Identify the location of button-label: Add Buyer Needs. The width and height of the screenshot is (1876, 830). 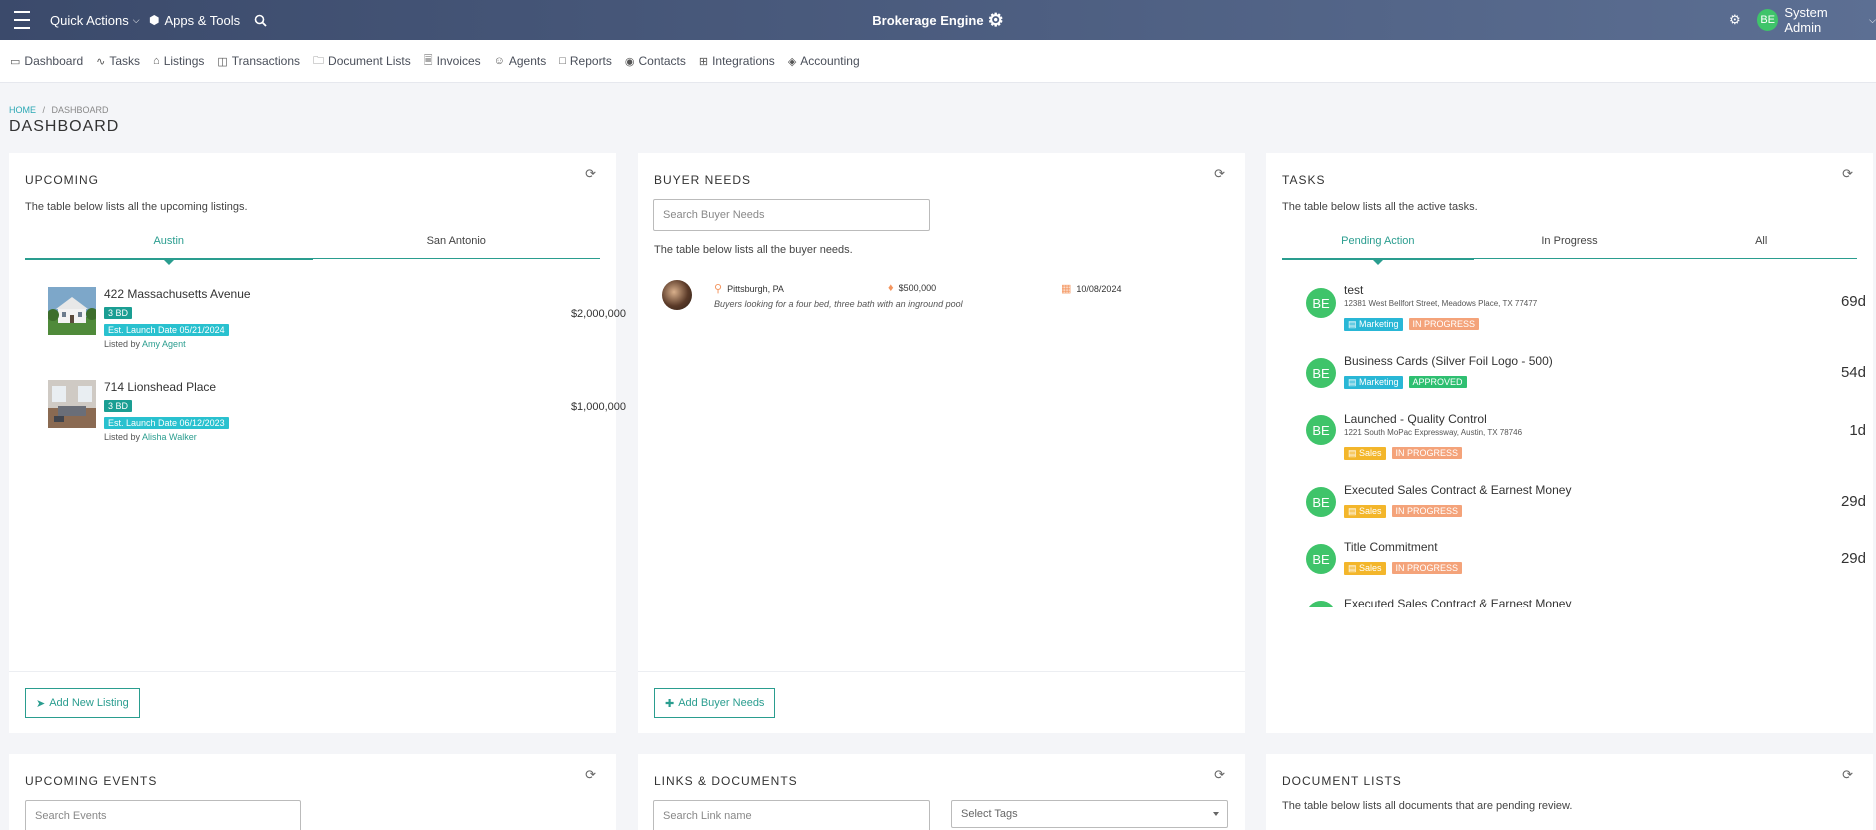
(721, 703).